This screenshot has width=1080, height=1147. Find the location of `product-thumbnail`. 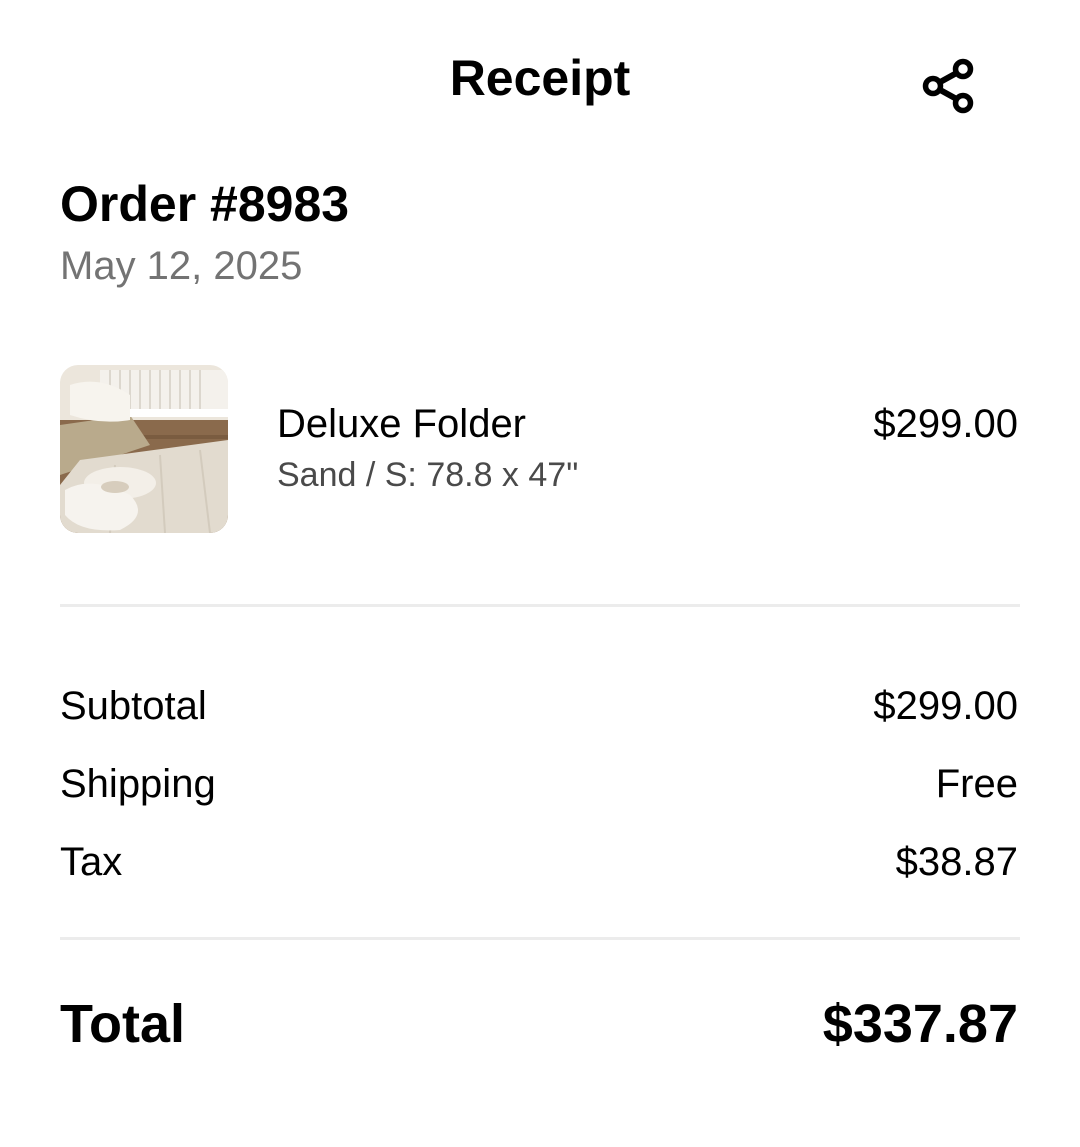

product-thumbnail is located at coordinates (144, 449).